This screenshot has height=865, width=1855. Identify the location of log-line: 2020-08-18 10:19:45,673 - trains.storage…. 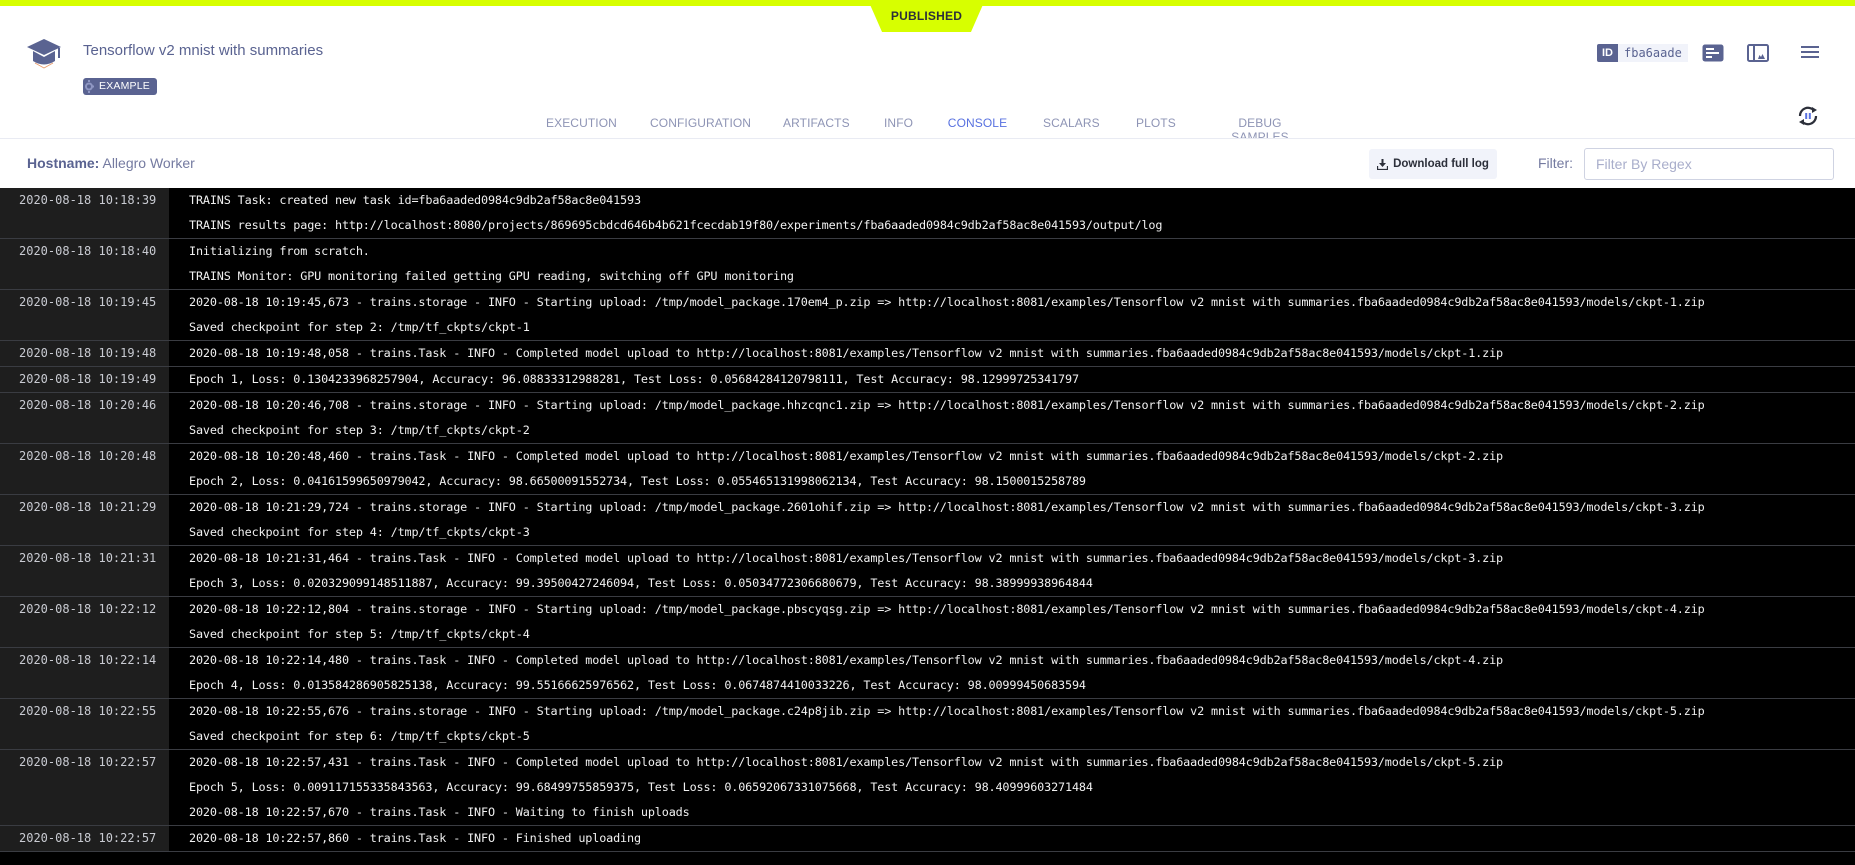
(947, 302).